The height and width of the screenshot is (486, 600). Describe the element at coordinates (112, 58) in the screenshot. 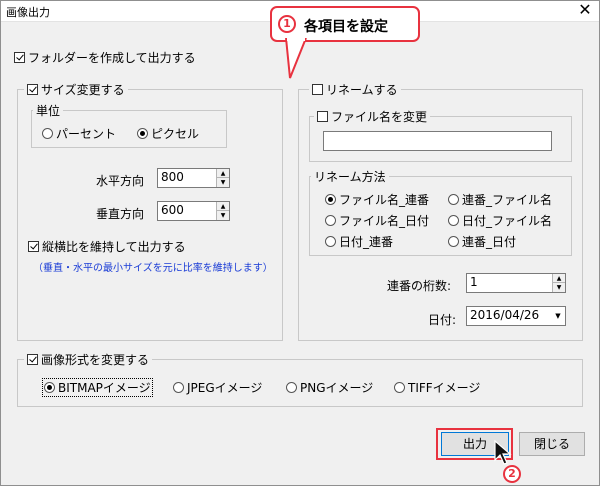

I see `create-folder-label: フォルダーを作成して出力する` at that location.